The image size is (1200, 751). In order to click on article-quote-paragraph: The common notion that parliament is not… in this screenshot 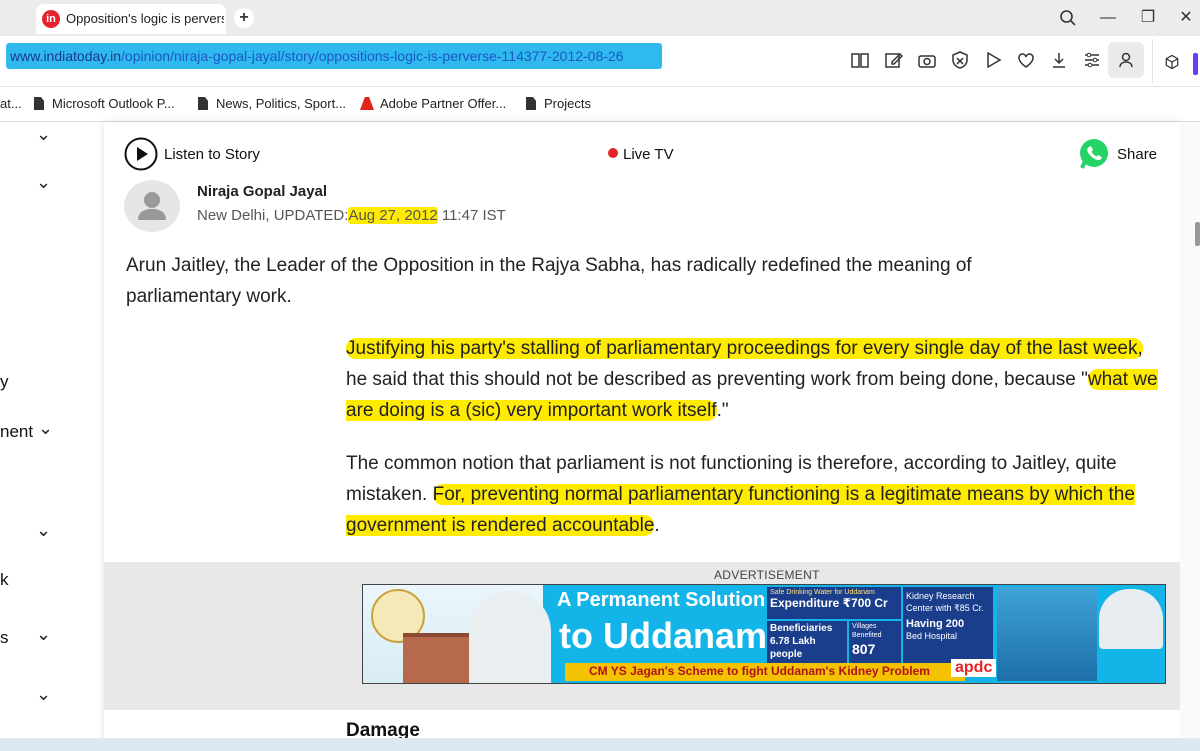, I will do `click(756, 494)`.